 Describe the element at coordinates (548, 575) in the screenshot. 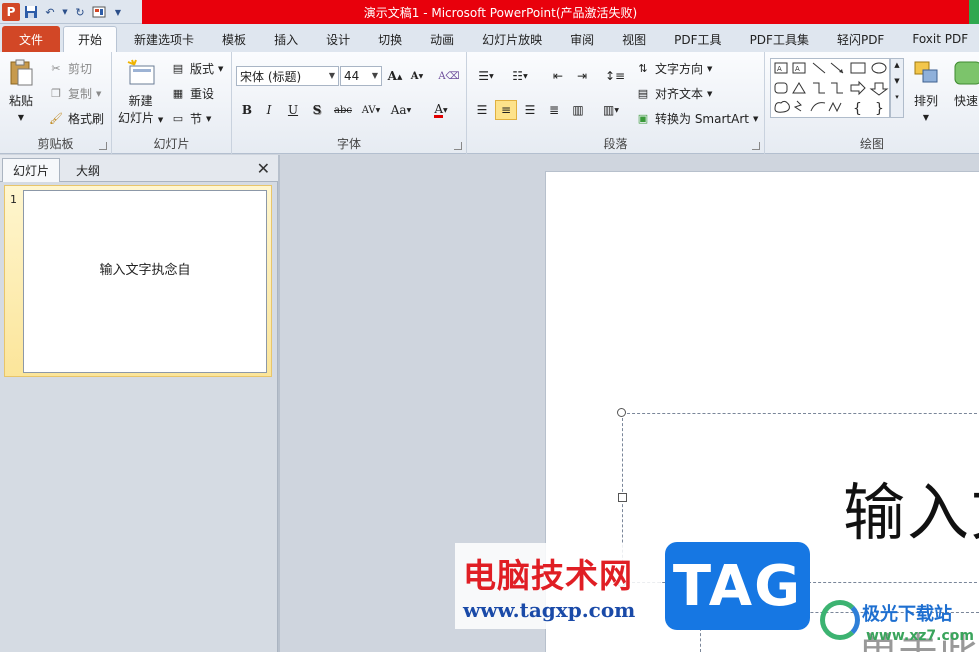

I see `watermark-site-title: 电脑技术网` at that location.